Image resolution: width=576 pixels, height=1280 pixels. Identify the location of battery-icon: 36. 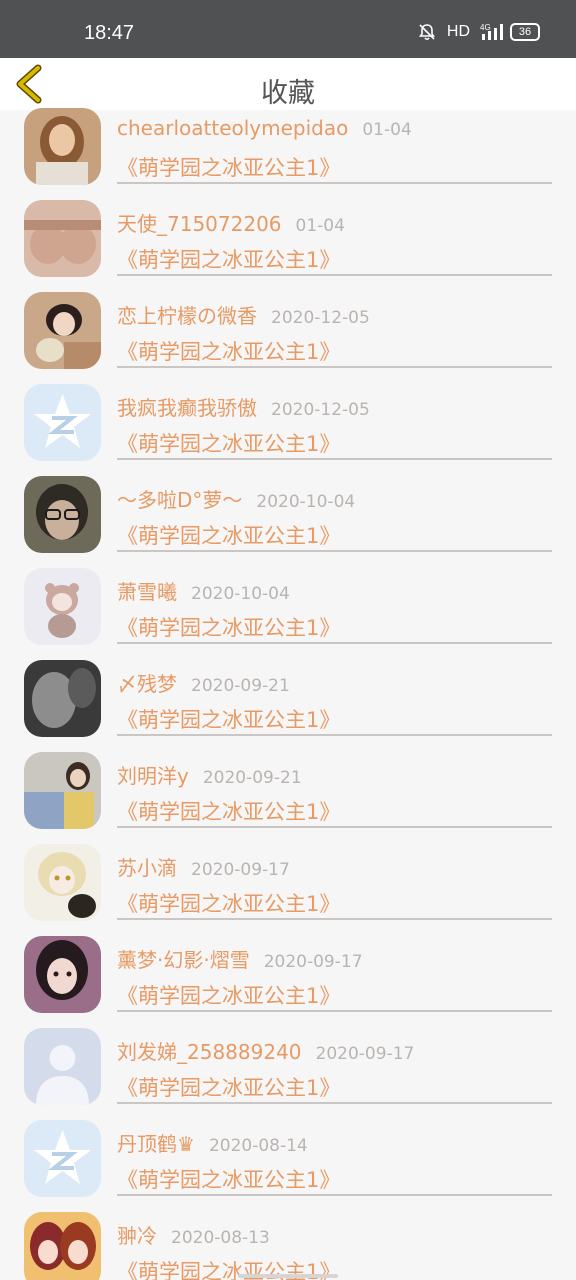
(525, 32).